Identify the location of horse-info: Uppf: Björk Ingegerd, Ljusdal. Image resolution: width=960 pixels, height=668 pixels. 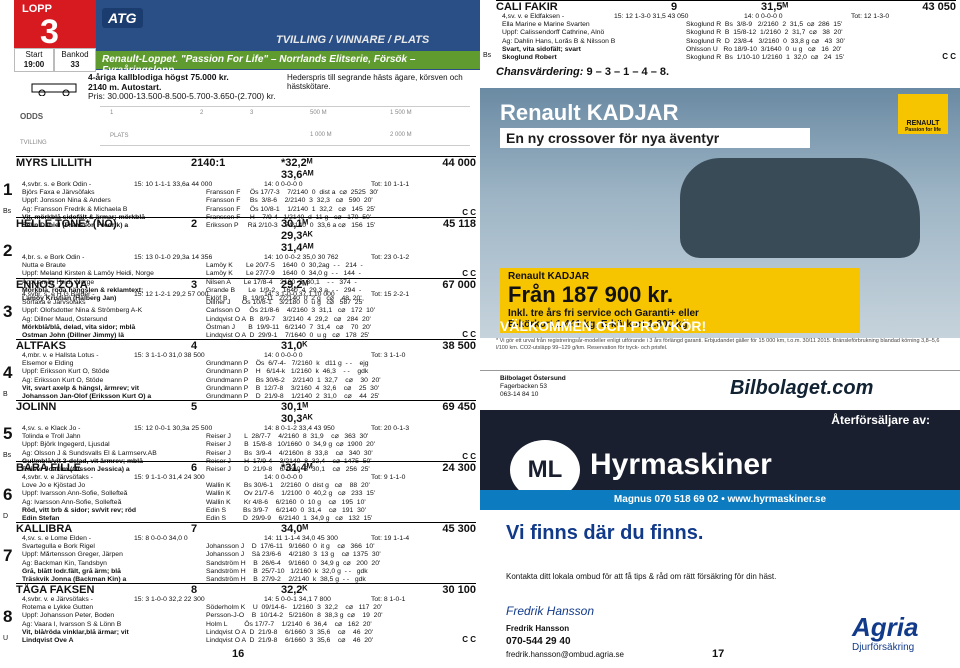
(66, 445).